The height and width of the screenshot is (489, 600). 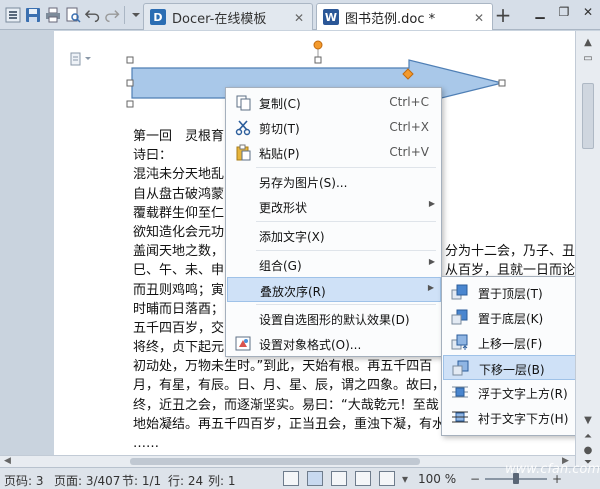 What do you see at coordinates (387, 478) in the screenshot?
I see `read-mode-icon` at bounding box center [387, 478].